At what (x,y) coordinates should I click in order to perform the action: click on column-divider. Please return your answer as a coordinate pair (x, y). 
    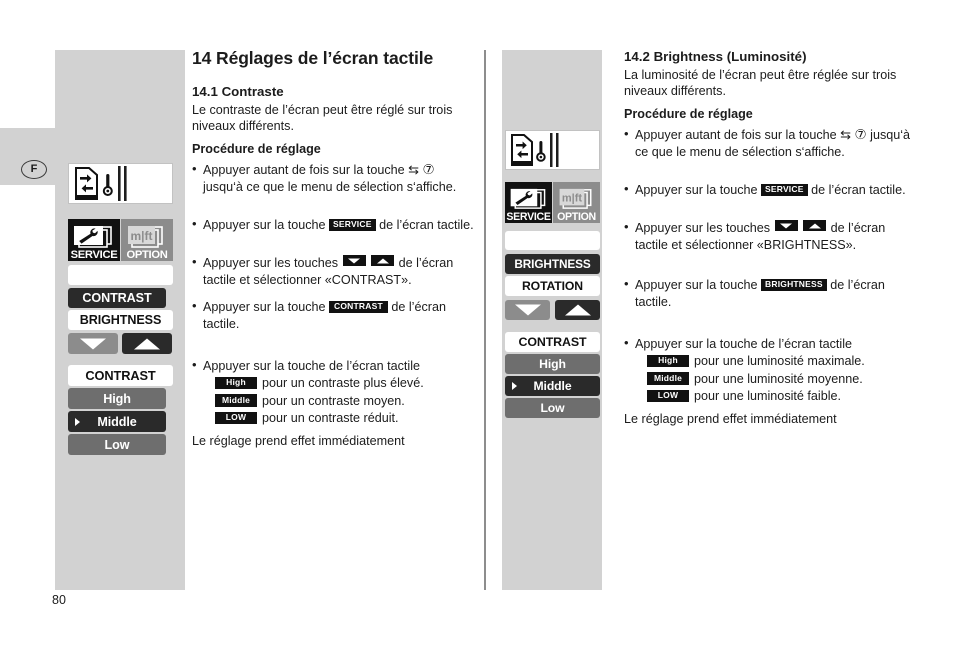
    Looking at the image, I should click on (485, 320).